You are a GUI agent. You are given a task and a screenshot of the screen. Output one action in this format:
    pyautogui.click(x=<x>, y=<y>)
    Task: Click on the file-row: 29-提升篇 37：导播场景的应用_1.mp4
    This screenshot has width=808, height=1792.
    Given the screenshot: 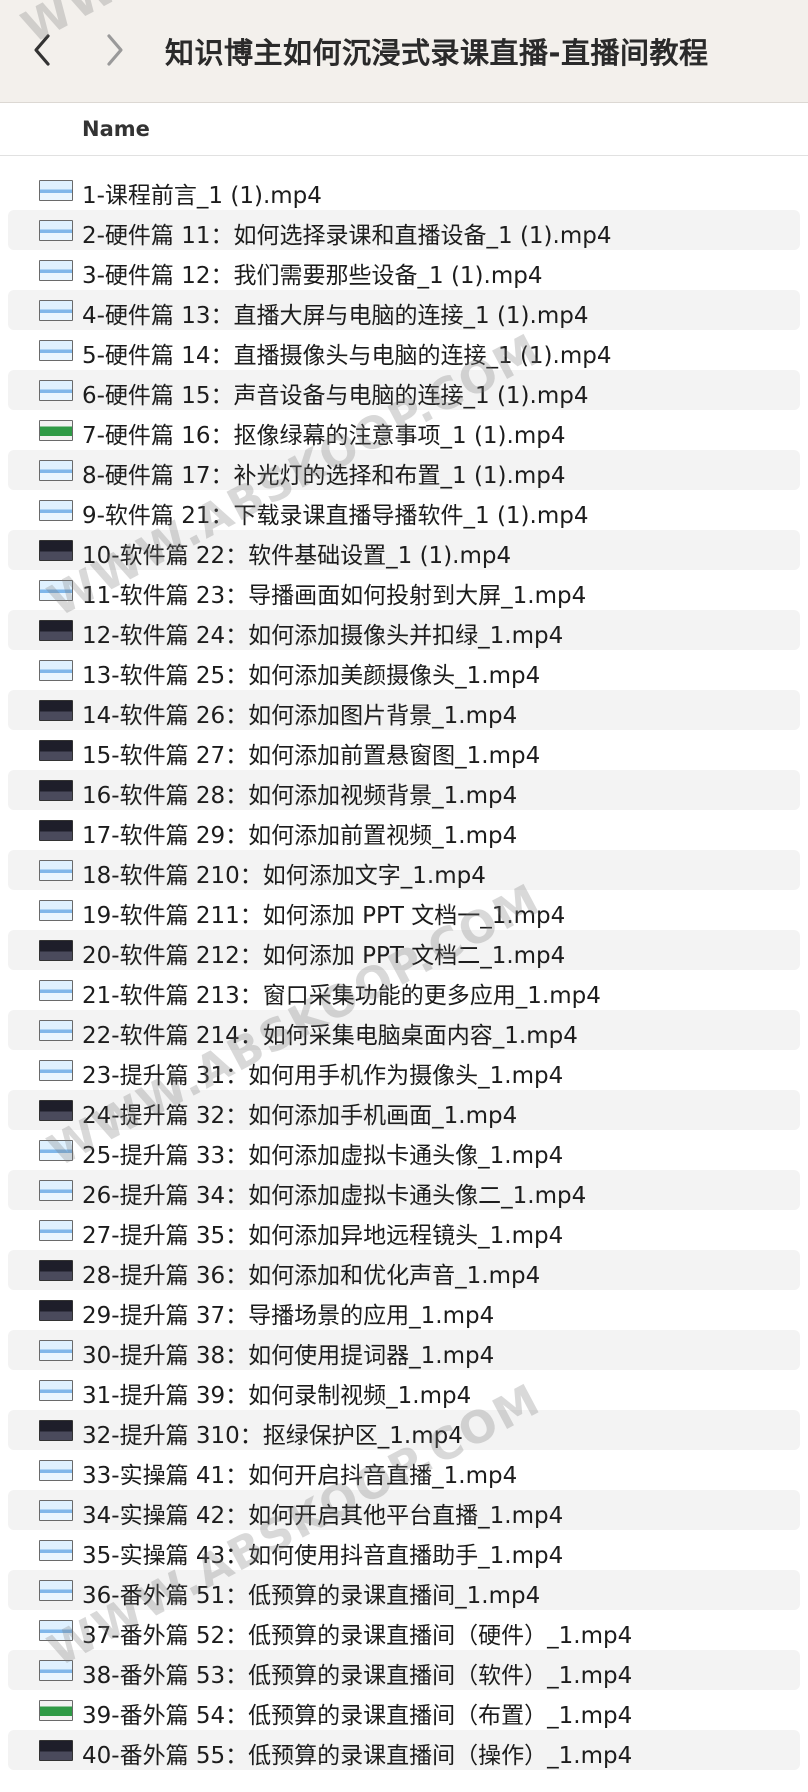 What is the action you would take?
    pyautogui.click(x=404, y=1310)
    